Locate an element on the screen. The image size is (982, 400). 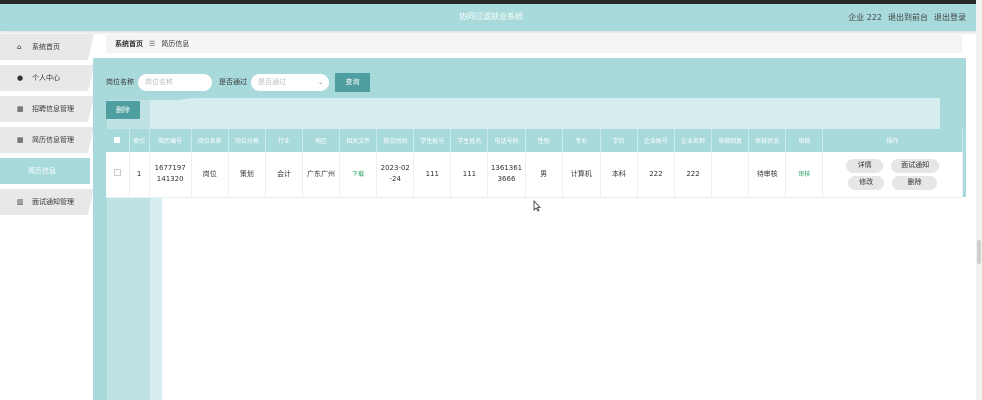
sidebar-item-label: 面试通知管理 is located at coordinates (53, 202).